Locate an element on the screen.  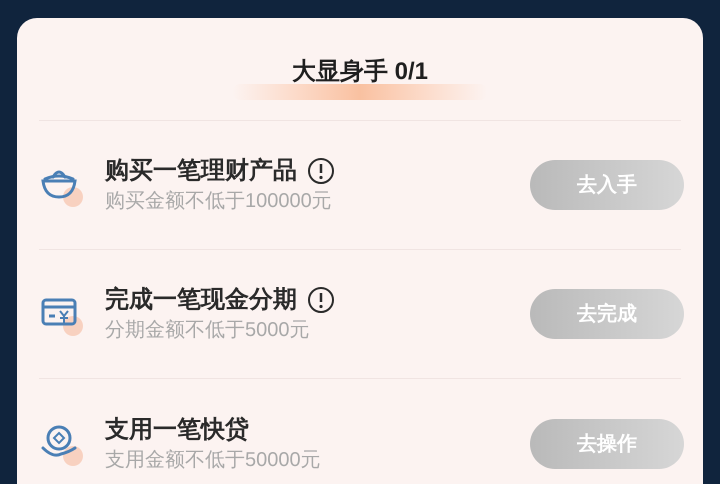
section-title: 大显身手 0/1 is located at coordinates (360, 72).